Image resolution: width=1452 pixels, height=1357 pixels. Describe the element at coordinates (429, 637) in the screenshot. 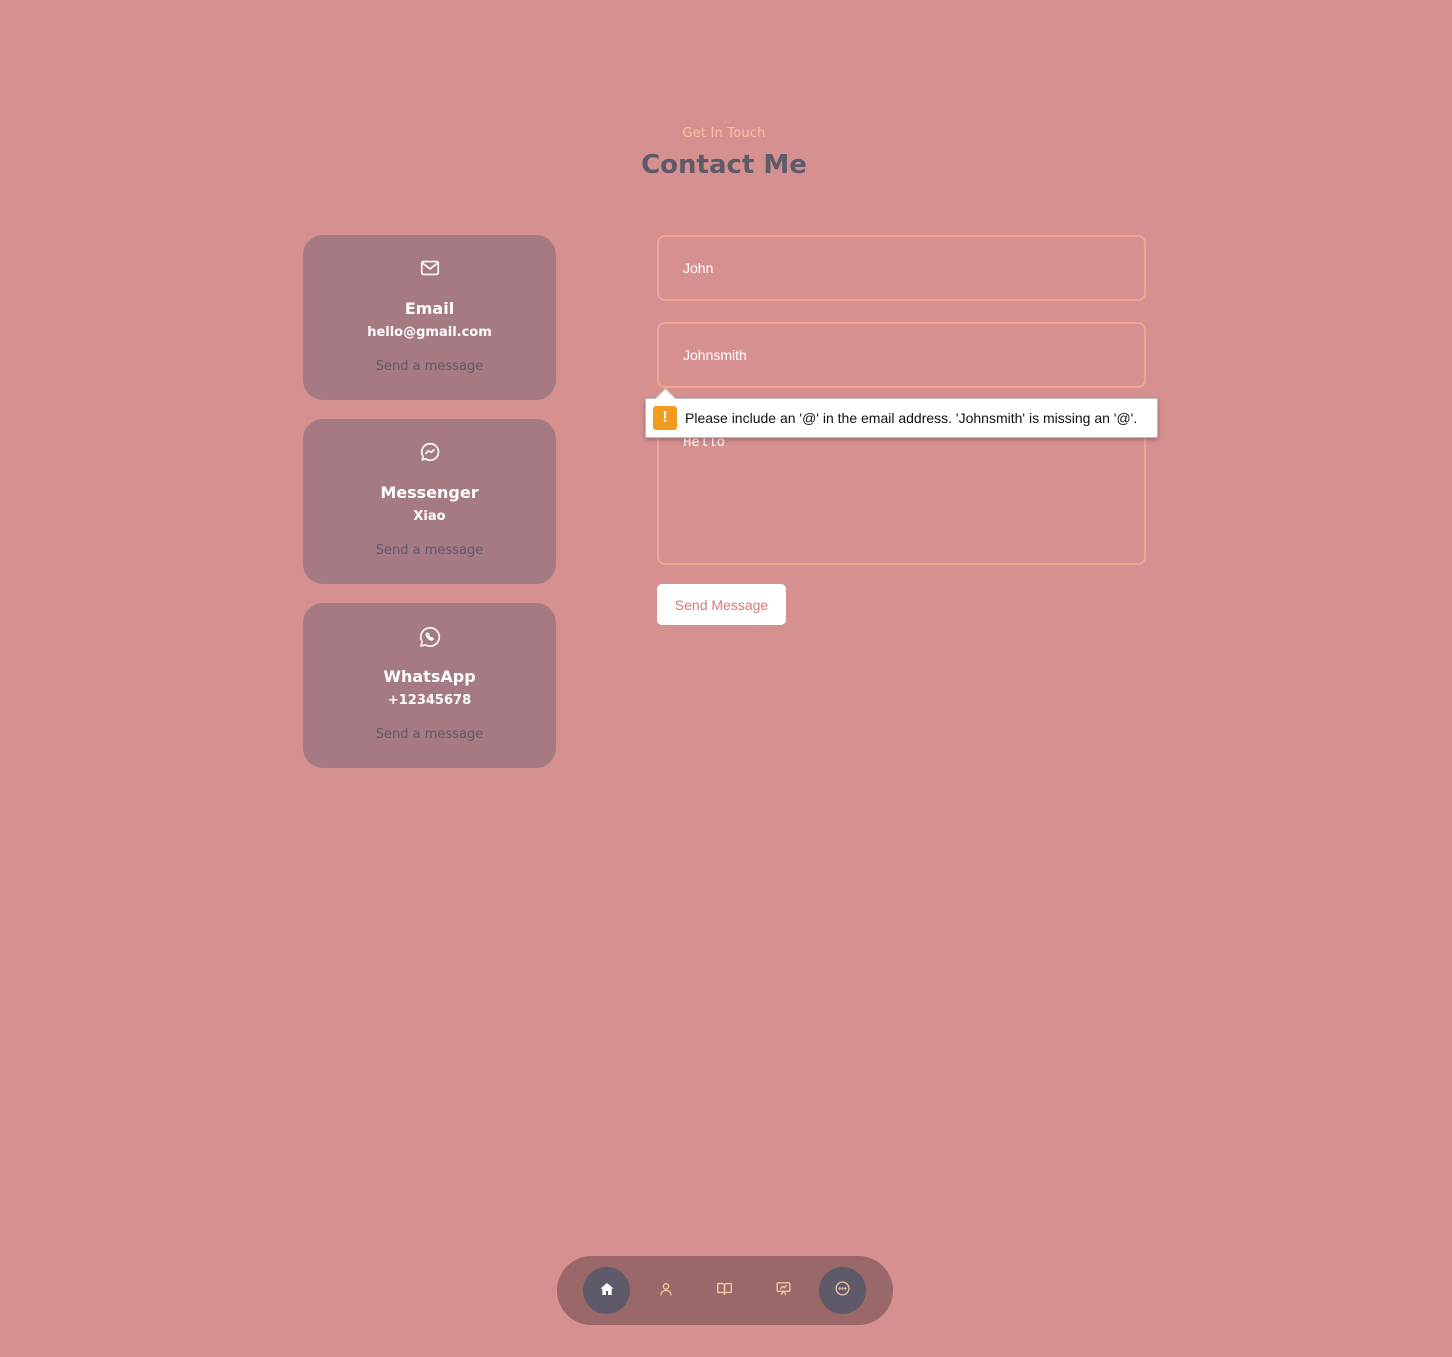

I see `whatsapp-icon` at that location.